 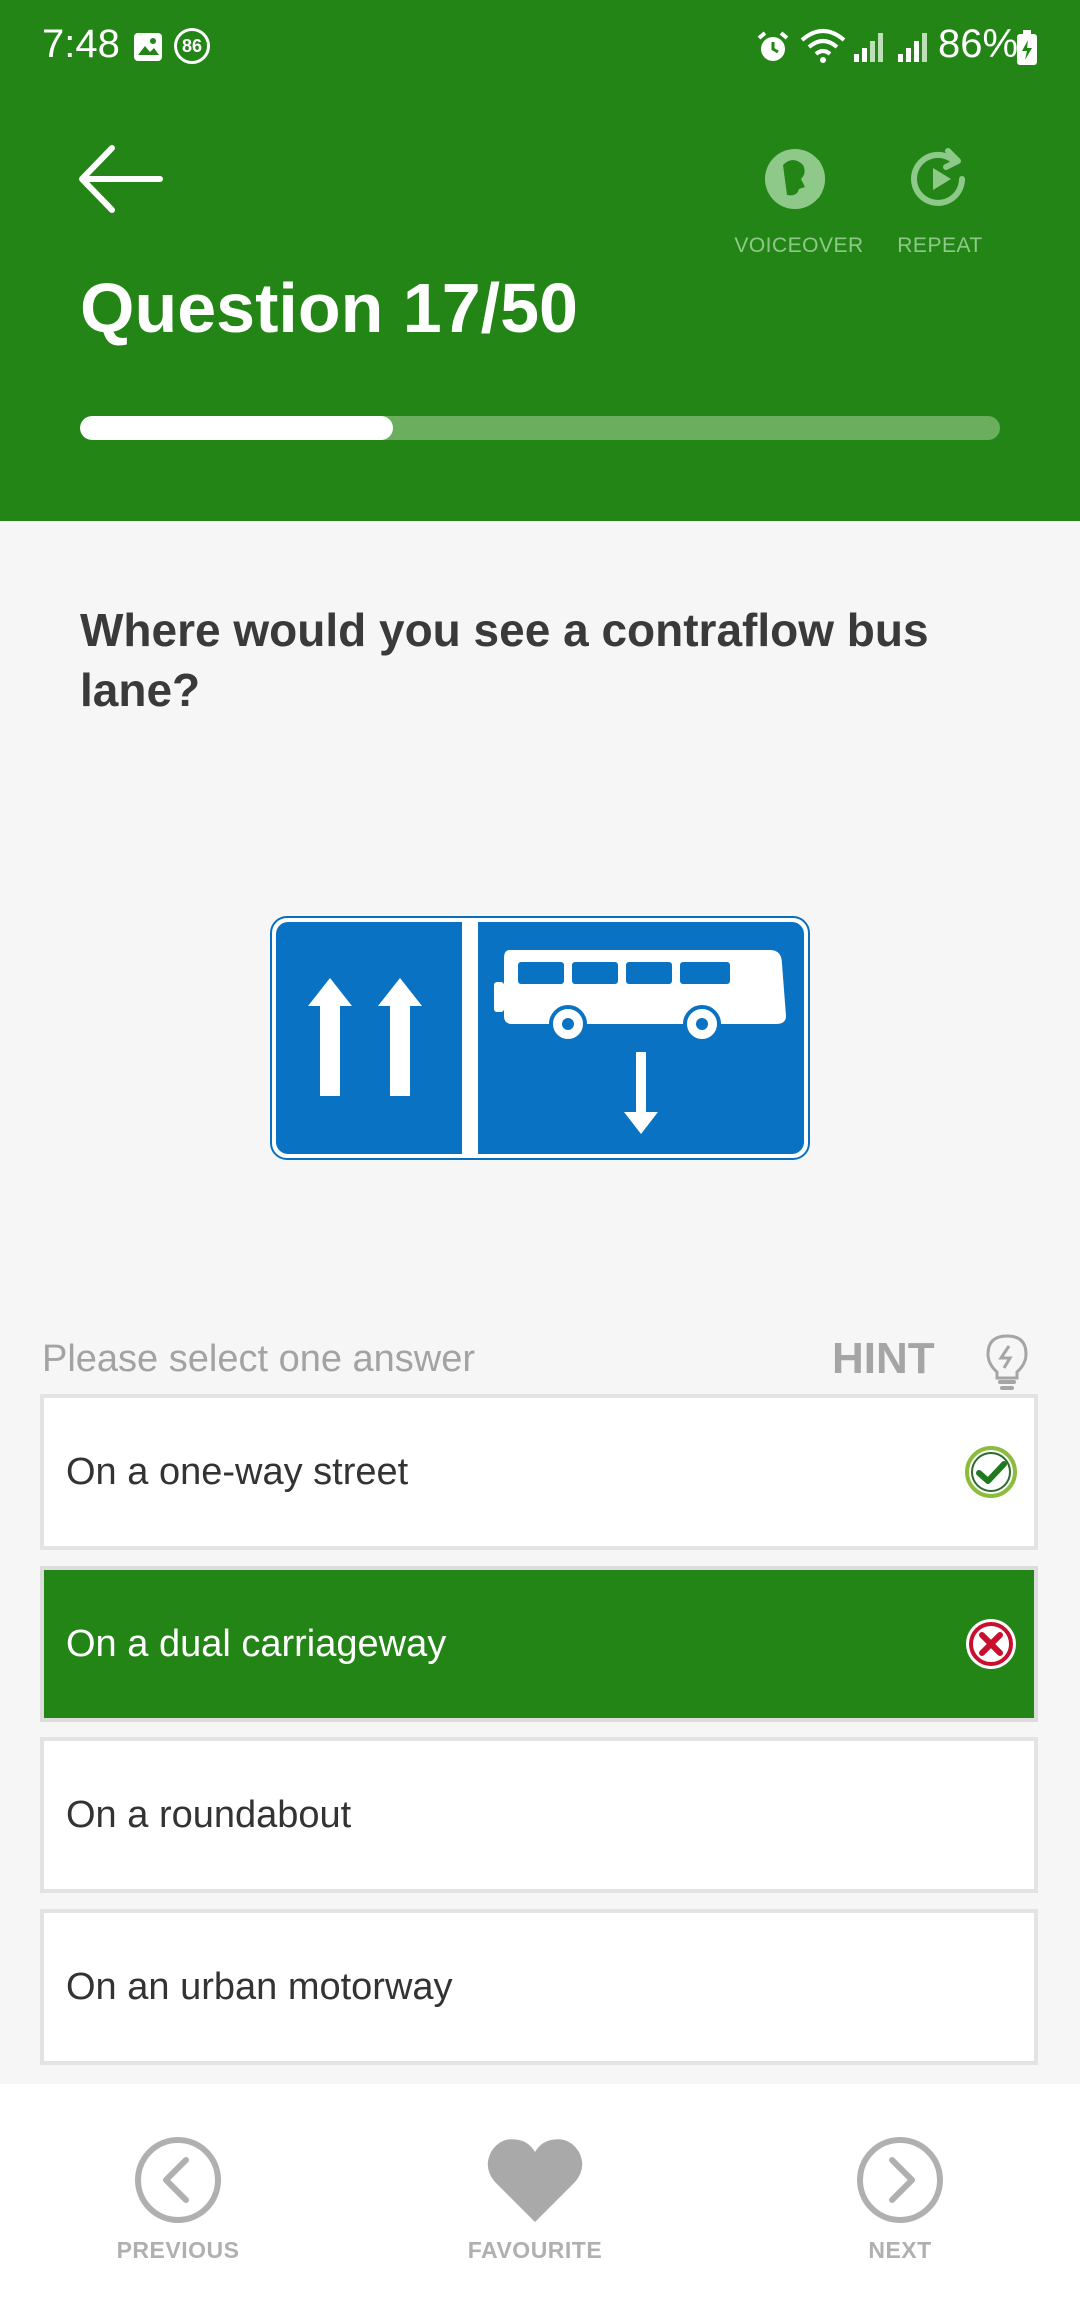 I want to click on battery-percent: 86%, so click(x=978, y=44).